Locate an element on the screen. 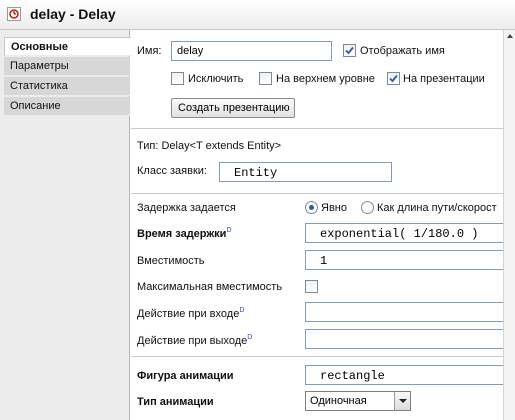 The height and width of the screenshot is (420, 515). dropdown-button is located at coordinates (402, 401).